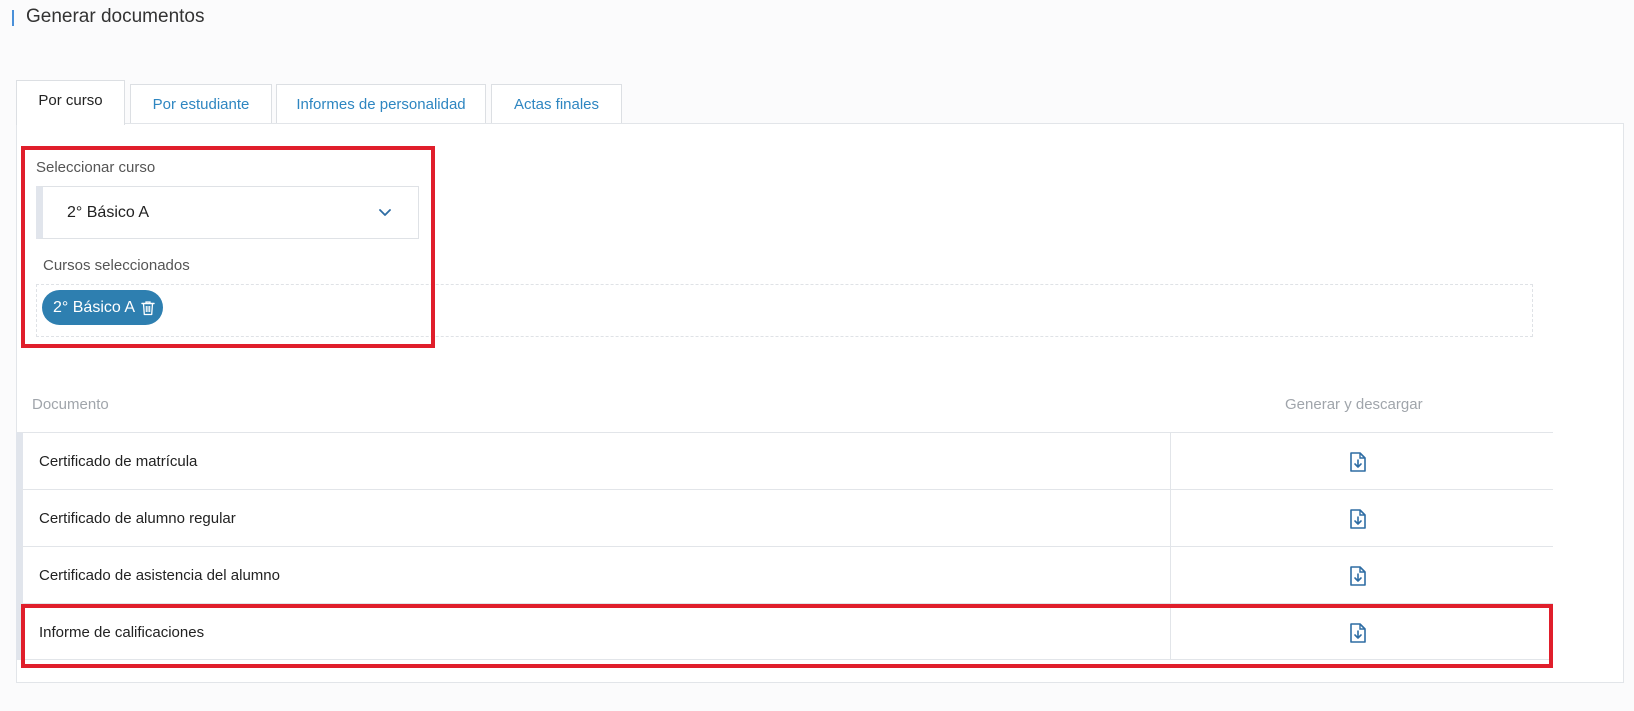  I want to click on document-name: Certificado de asistencia del alumno, so click(159, 575).